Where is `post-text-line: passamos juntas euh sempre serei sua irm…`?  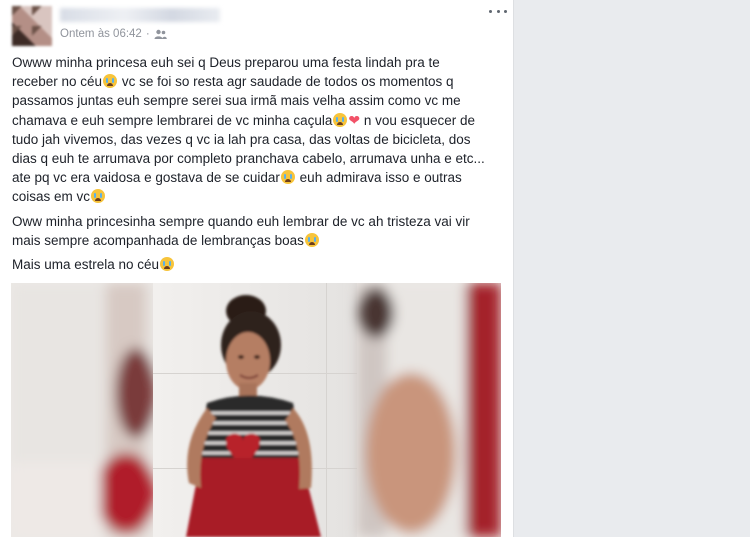 post-text-line: passamos juntas euh sempre serei sua irm… is located at coordinates (258, 100).